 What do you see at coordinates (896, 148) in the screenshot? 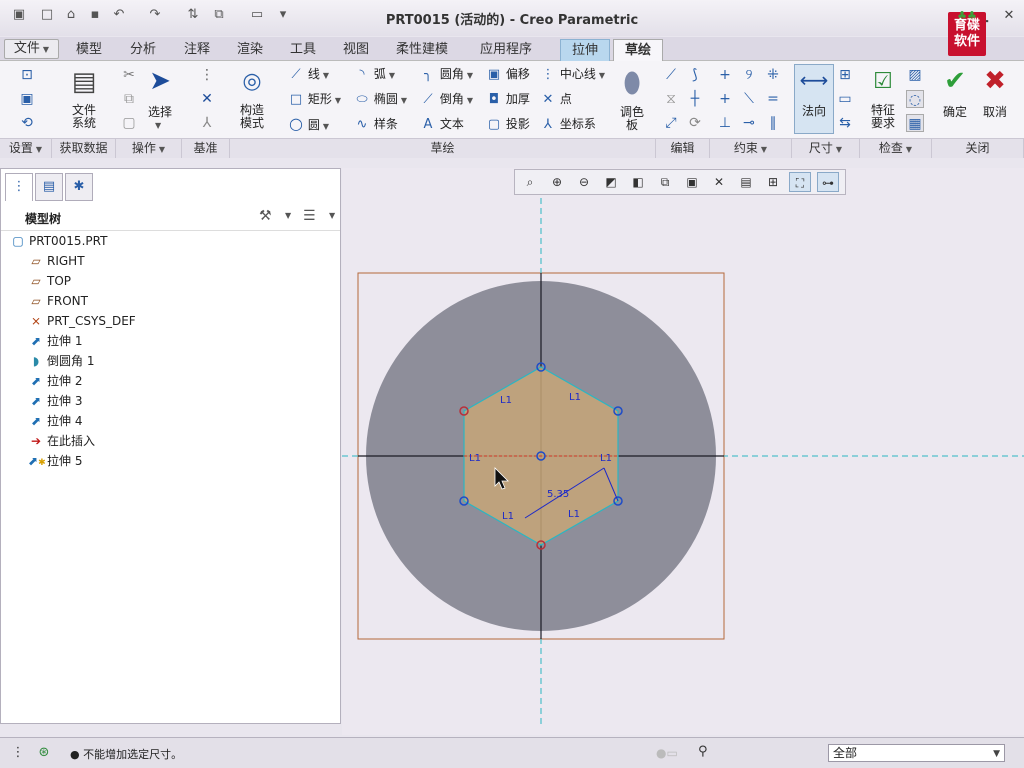
I see `group-inspect: 检查 ▼` at bounding box center [896, 148].